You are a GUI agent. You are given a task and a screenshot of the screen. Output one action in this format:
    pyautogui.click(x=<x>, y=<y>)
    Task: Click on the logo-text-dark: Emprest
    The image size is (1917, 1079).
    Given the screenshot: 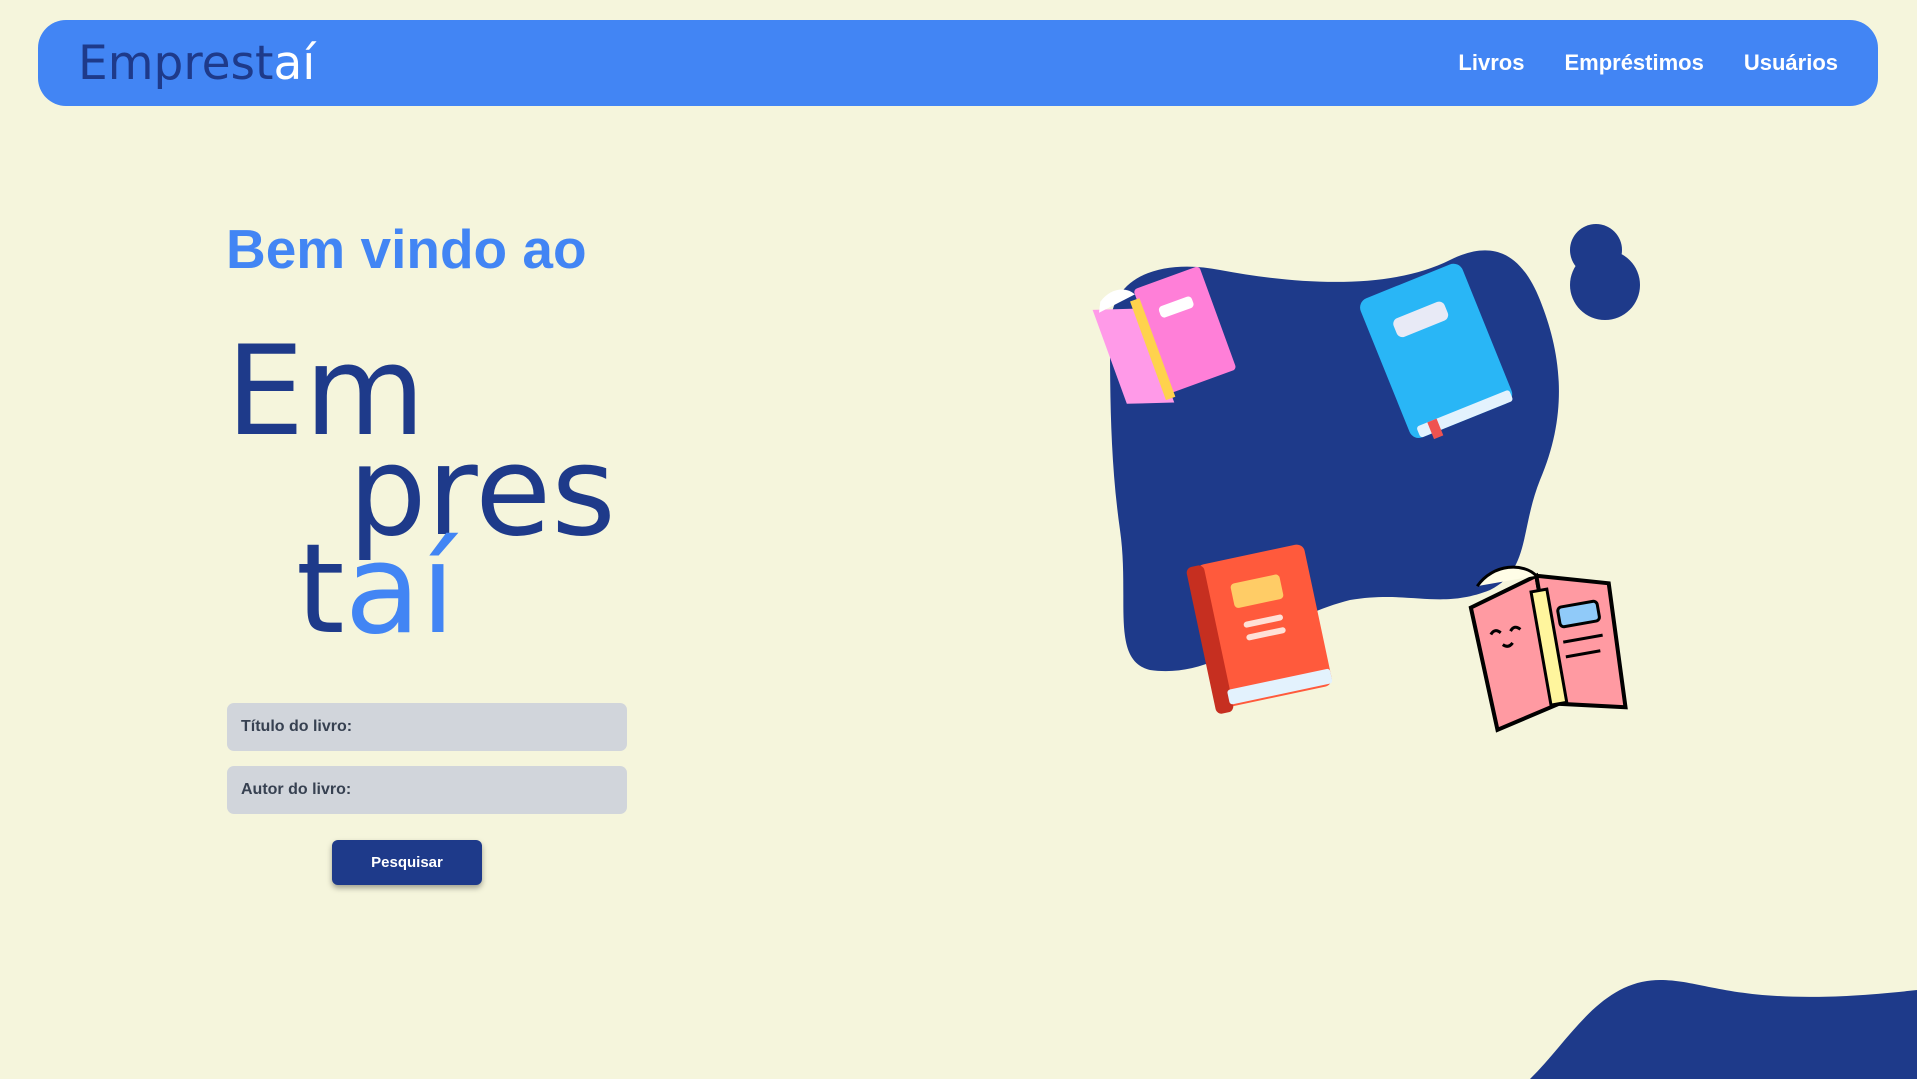 What is the action you would take?
    pyautogui.click(x=176, y=63)
    